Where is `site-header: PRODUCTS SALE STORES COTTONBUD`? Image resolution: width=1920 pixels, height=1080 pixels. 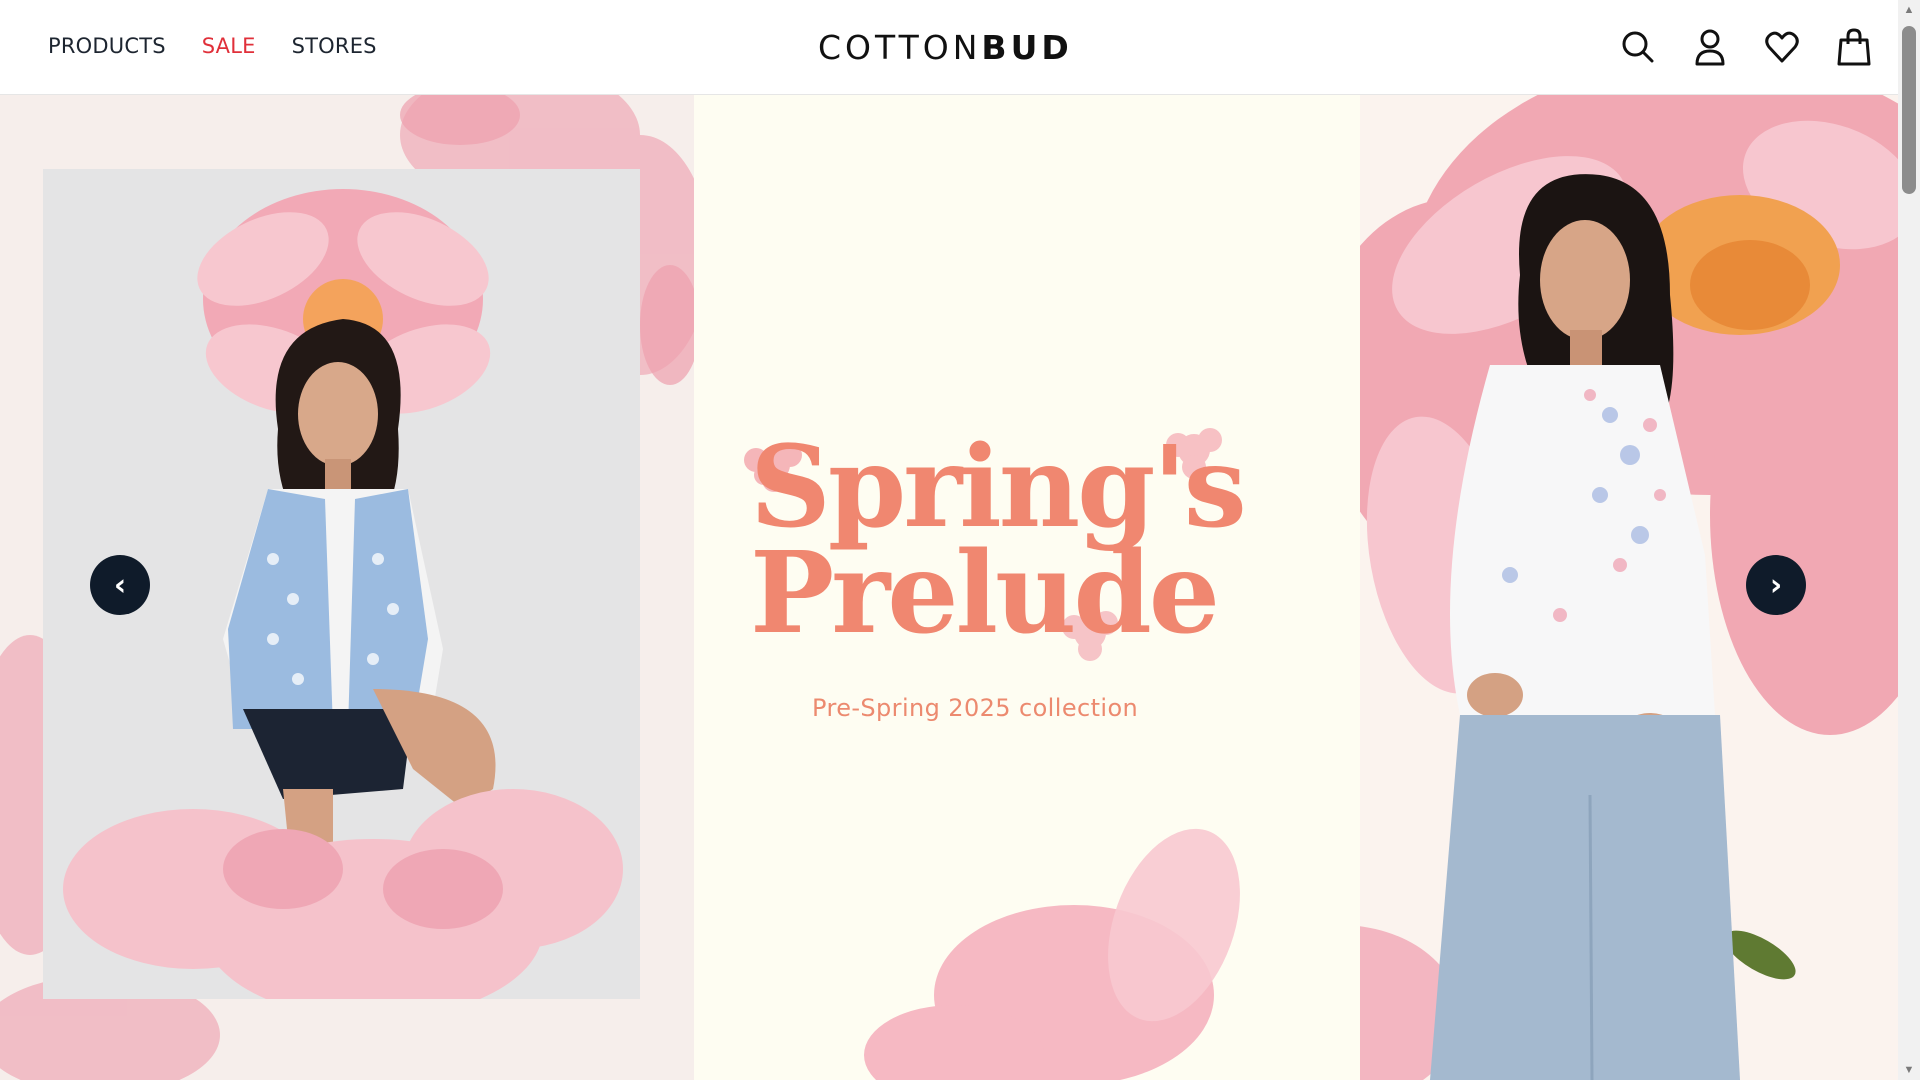 site-header: PRODUCTS SALE STORES COTTONBUD is located at coordinates (949, 47).